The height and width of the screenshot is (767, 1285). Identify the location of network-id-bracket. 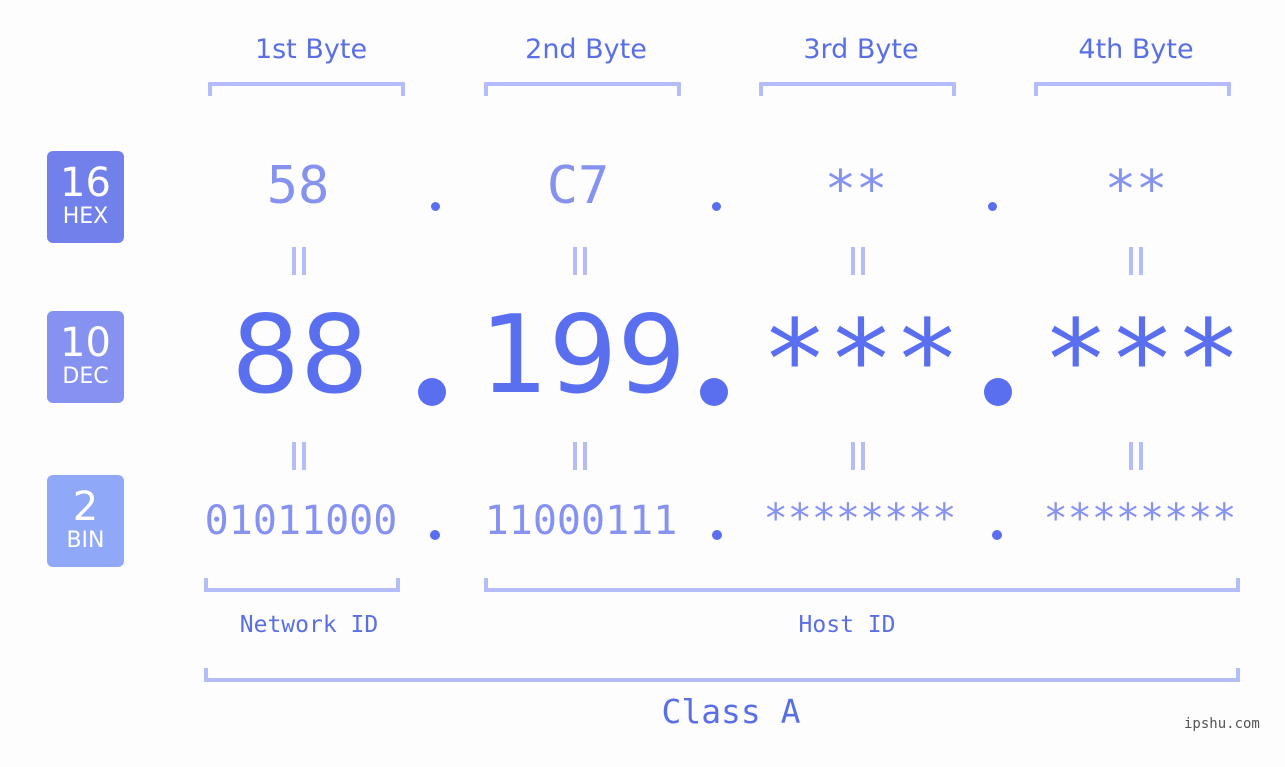
(302, 585).